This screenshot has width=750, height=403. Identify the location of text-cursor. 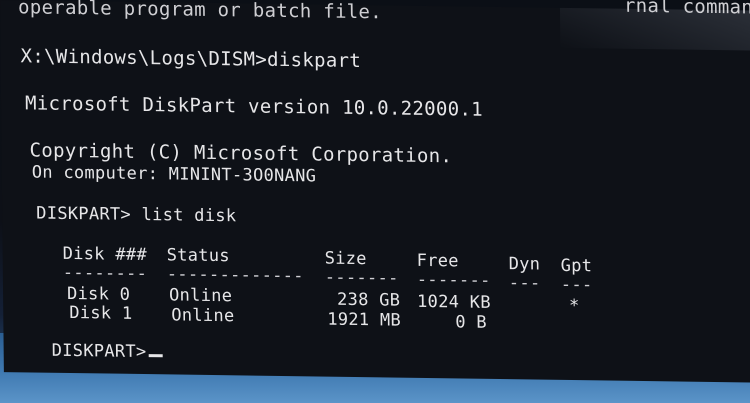
(155, 356).